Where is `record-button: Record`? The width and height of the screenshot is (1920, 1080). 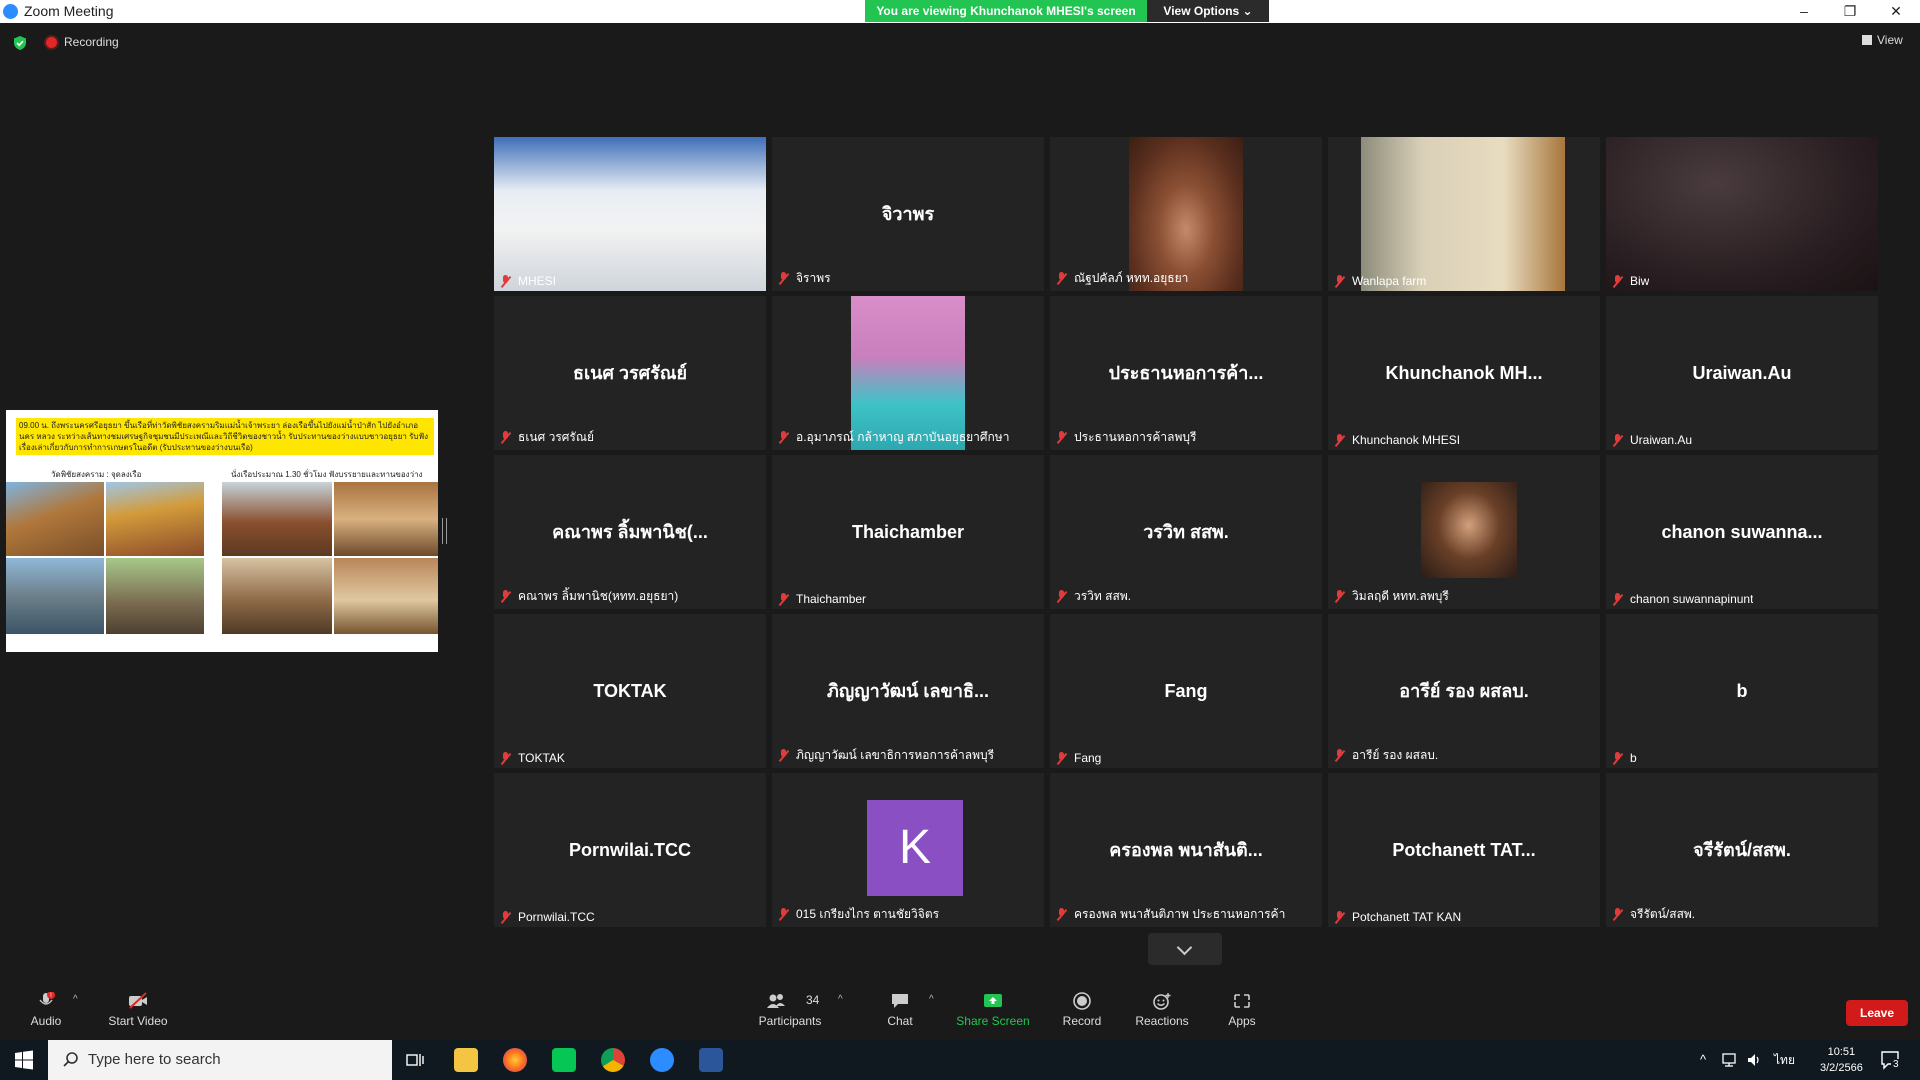 record-button: Record is located at coordinates (1082, 1010).